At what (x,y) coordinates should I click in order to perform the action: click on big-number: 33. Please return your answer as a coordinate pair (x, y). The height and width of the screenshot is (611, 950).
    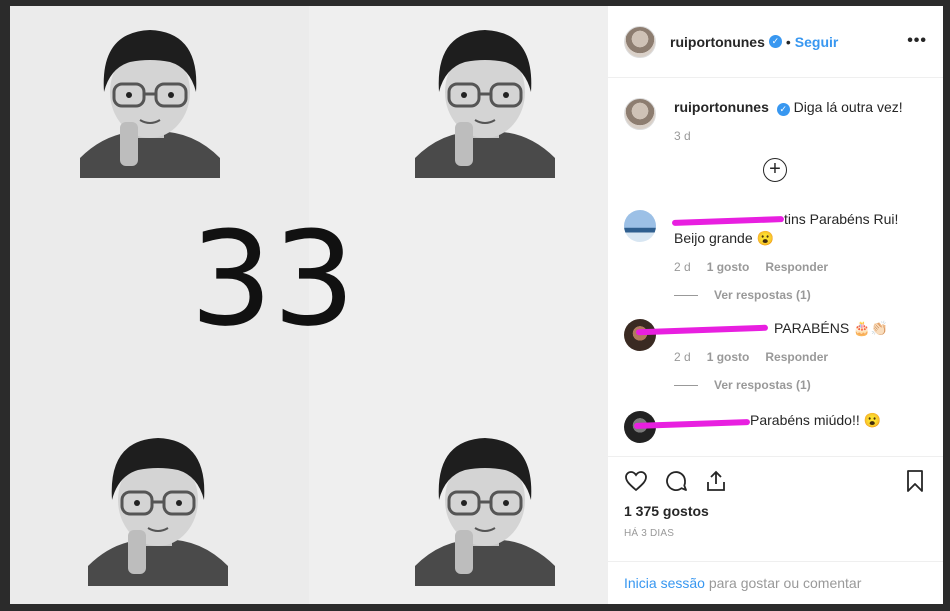
    Looking at the image, I should click on (272, 279).